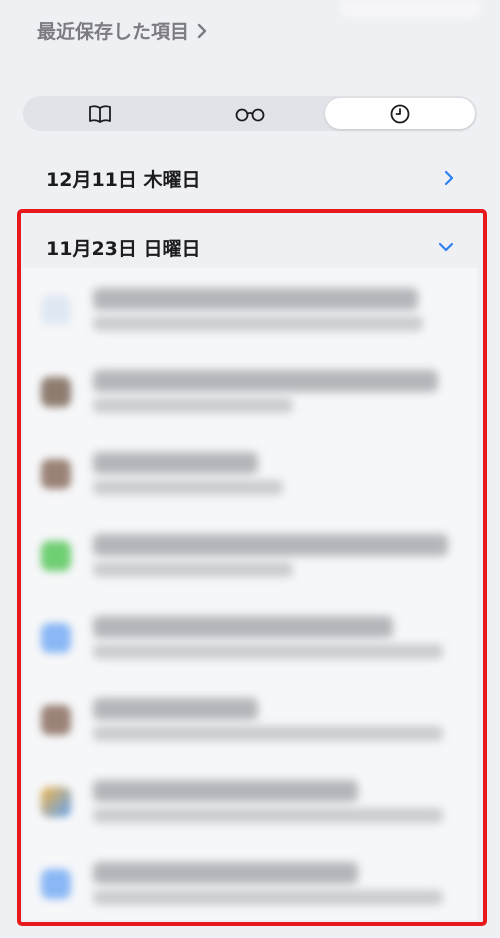 The height and width of the screenshot is (938, 500). I want to click on section-date-label: 12月11日 木曜日, so click(123, 179).